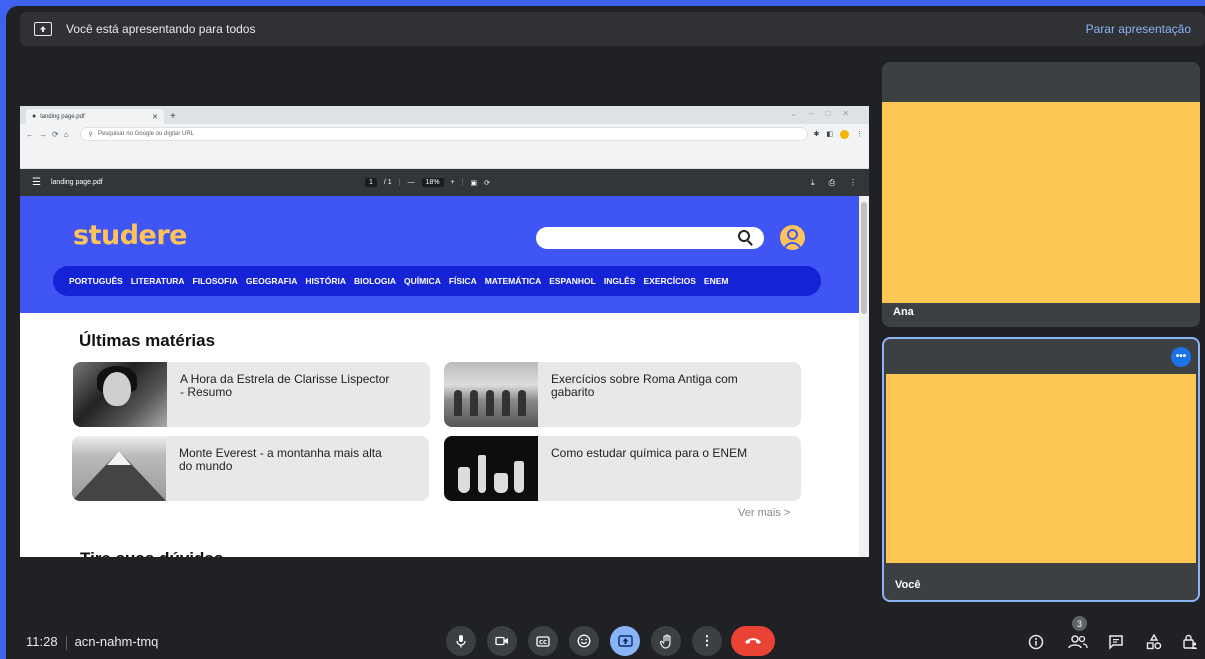  Describe the element at coordinates (666, 641) in the screenshot. I see `raise-hand-button` at that location.